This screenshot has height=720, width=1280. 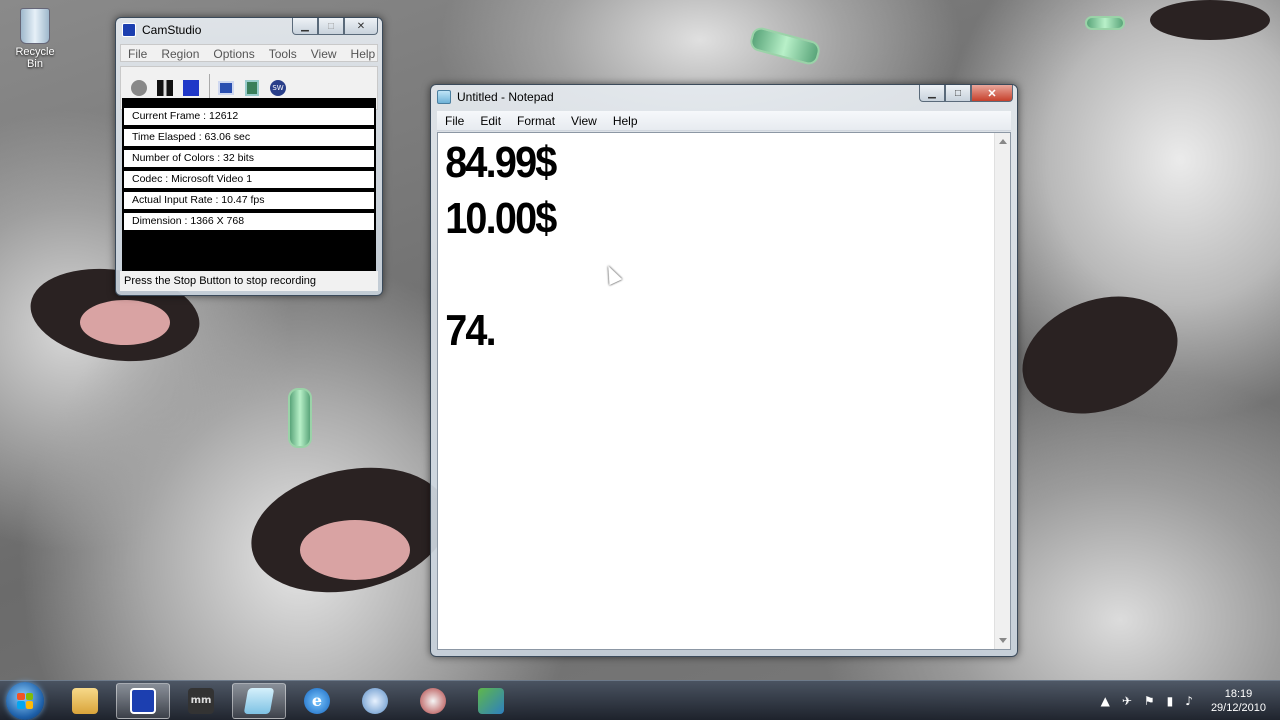 I want to click on taskbar-camstudio, so click(x=143, y=700).